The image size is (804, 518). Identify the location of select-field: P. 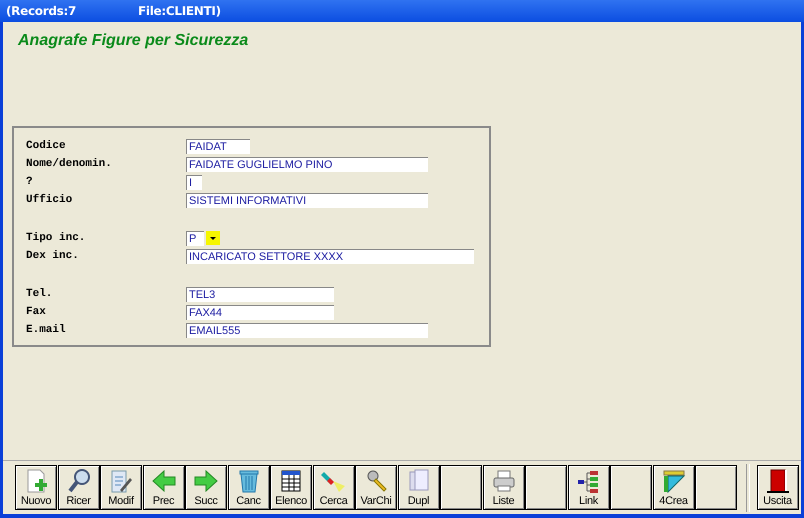
(195, 238).